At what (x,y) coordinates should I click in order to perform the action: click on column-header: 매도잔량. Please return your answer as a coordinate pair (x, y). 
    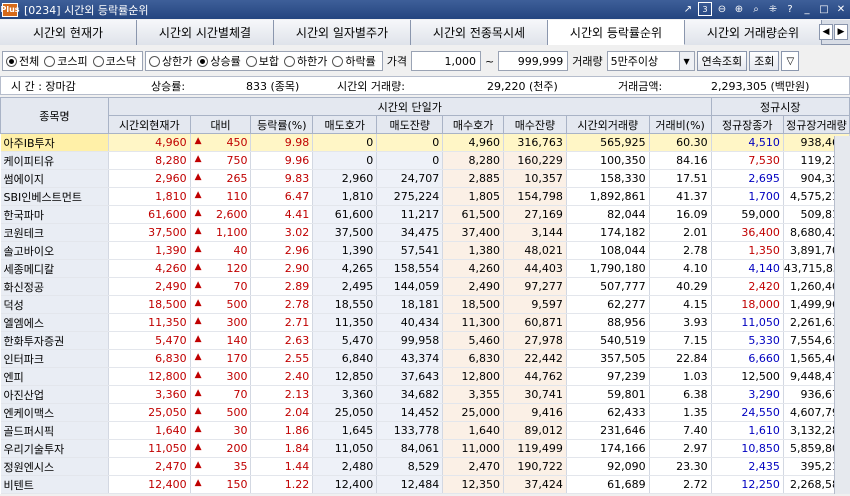
    Looking at the image, I should click on (410, 124).